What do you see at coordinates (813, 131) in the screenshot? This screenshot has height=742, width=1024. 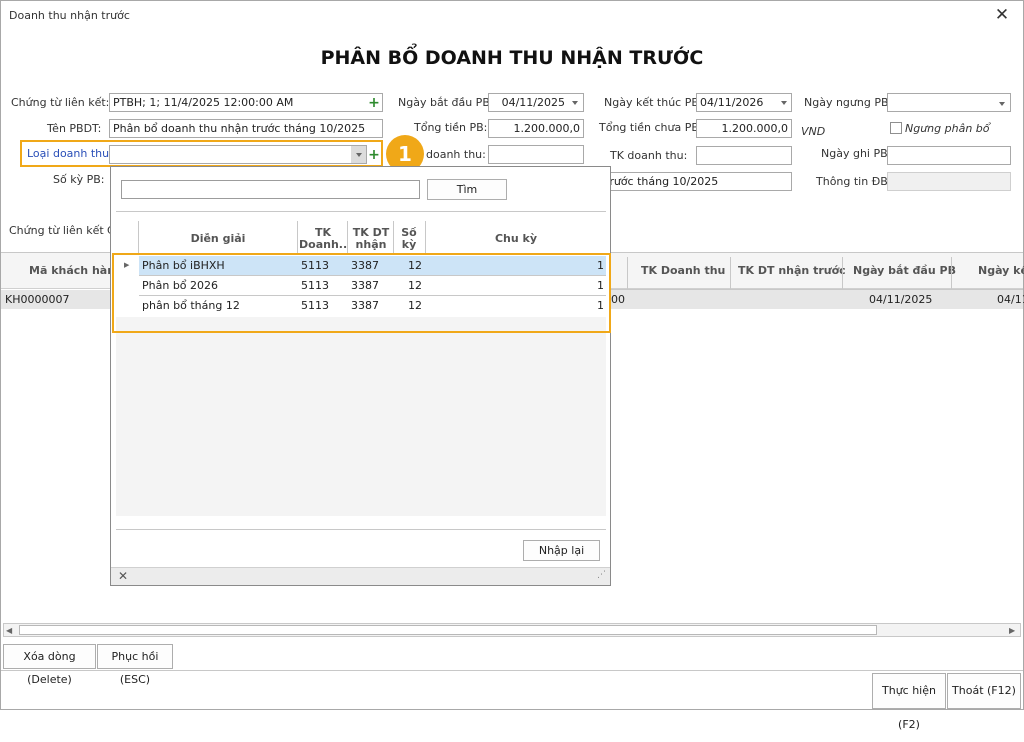 I see `currency-label: VND` at bounding box center [813, 131].